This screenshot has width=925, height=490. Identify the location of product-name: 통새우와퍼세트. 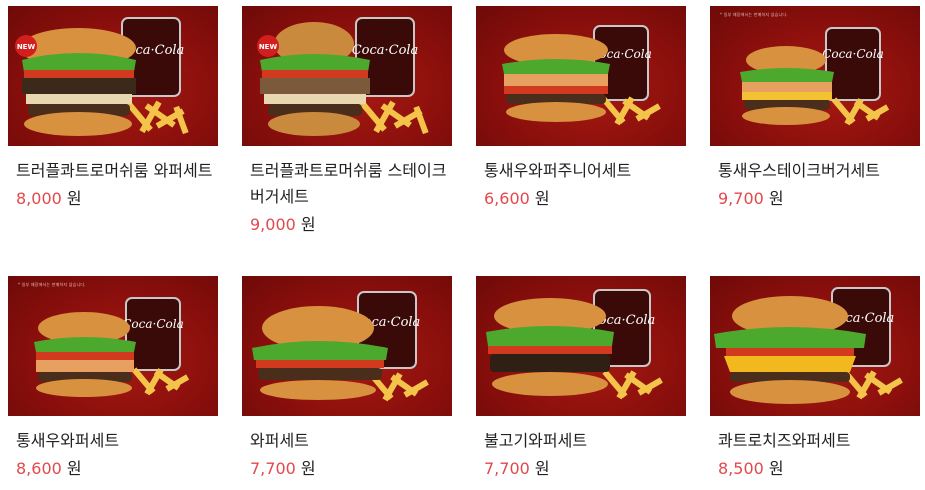
(112, 441).